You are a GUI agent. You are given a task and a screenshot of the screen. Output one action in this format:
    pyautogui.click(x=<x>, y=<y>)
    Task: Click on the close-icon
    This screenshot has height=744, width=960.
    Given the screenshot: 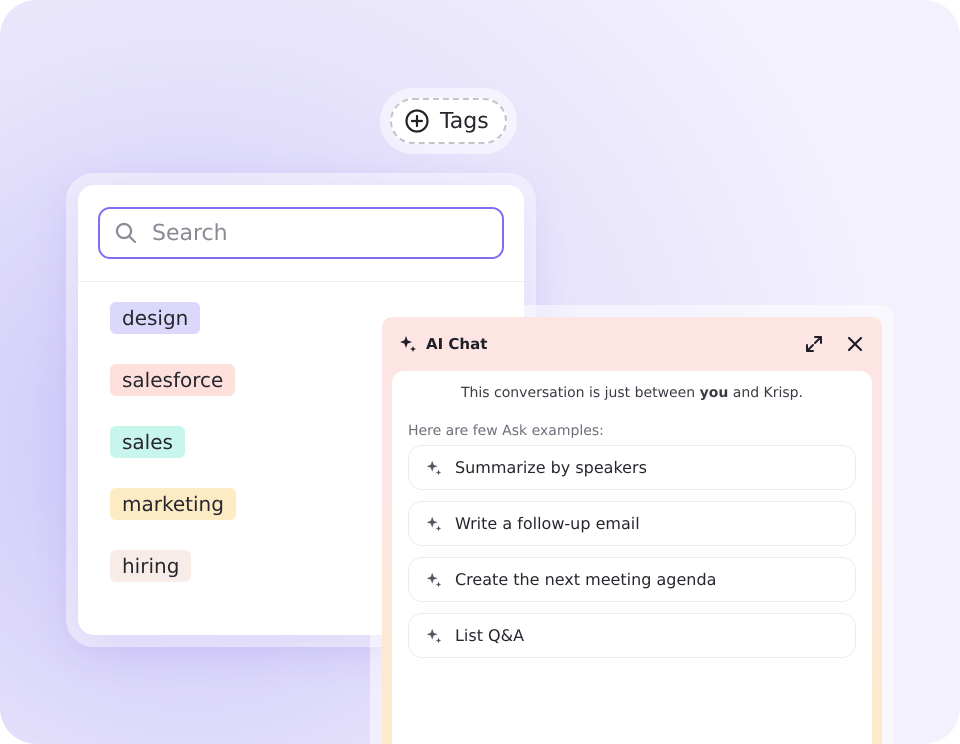 What is the action you would take?
    pyautogui.click(x=855, y=344)
    